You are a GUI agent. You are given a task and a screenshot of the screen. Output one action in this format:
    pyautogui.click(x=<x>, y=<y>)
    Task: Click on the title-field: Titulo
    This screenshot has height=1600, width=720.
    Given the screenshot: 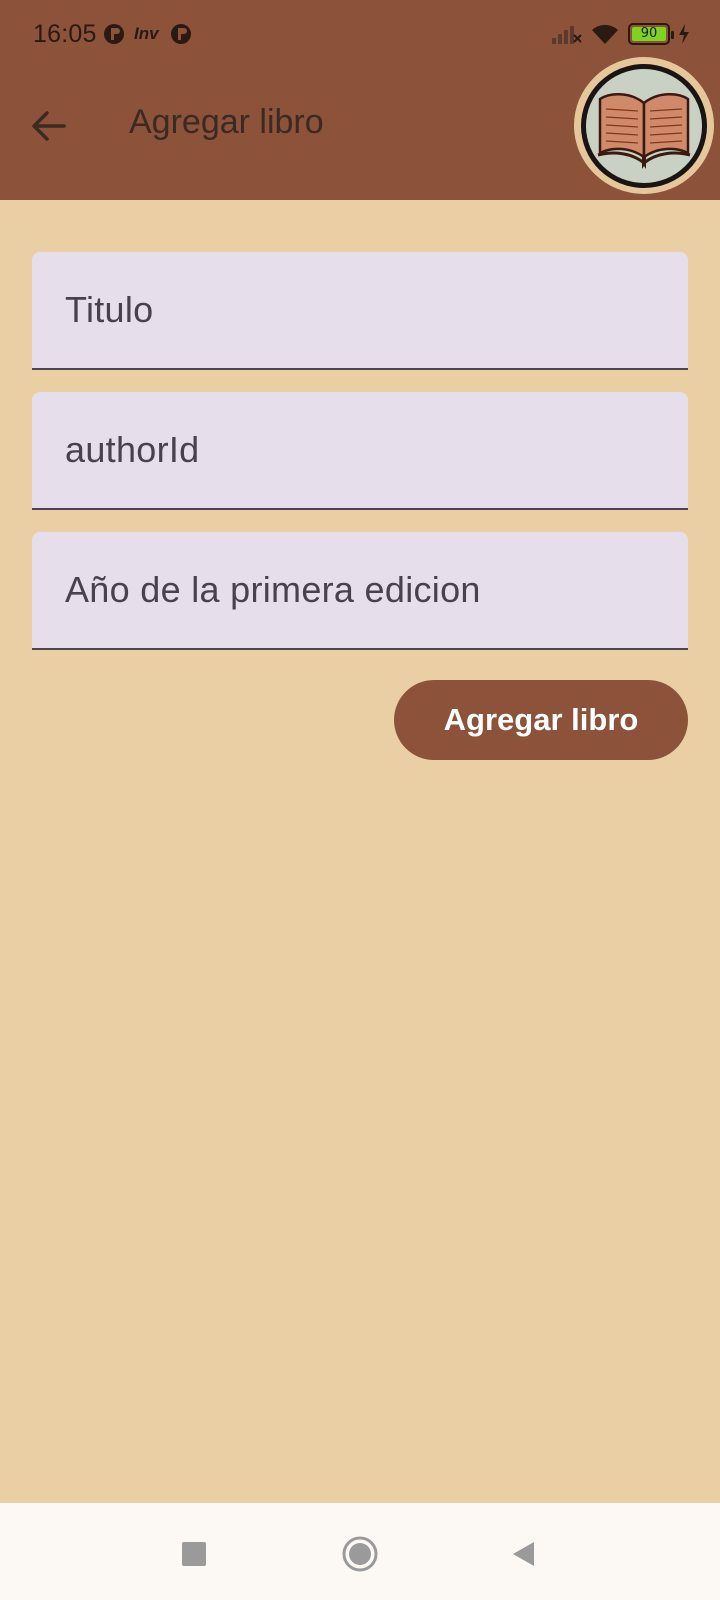 What is the action you would take?
    pyautogui.click(x=360, y=311)
    